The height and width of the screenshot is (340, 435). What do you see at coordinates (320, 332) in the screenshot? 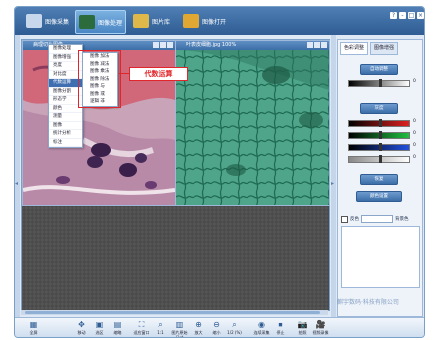
I see `record-label: 视频录像` at bounding box center [320, 332].